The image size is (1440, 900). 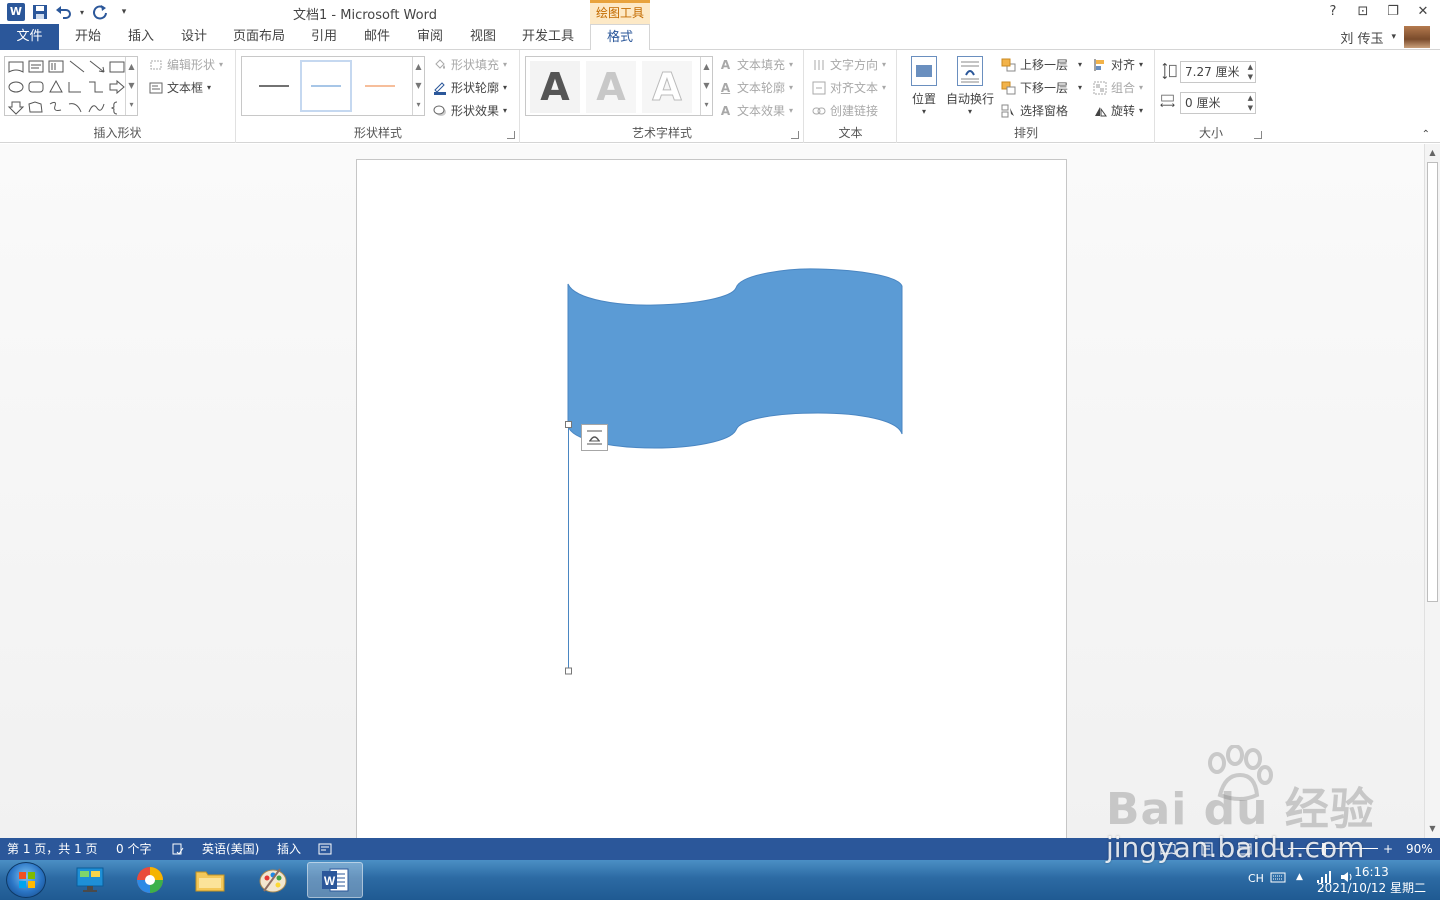 I want to click on shape-width-input: 0 厘米 ▲ ▼, so click(x=1218, y=103).